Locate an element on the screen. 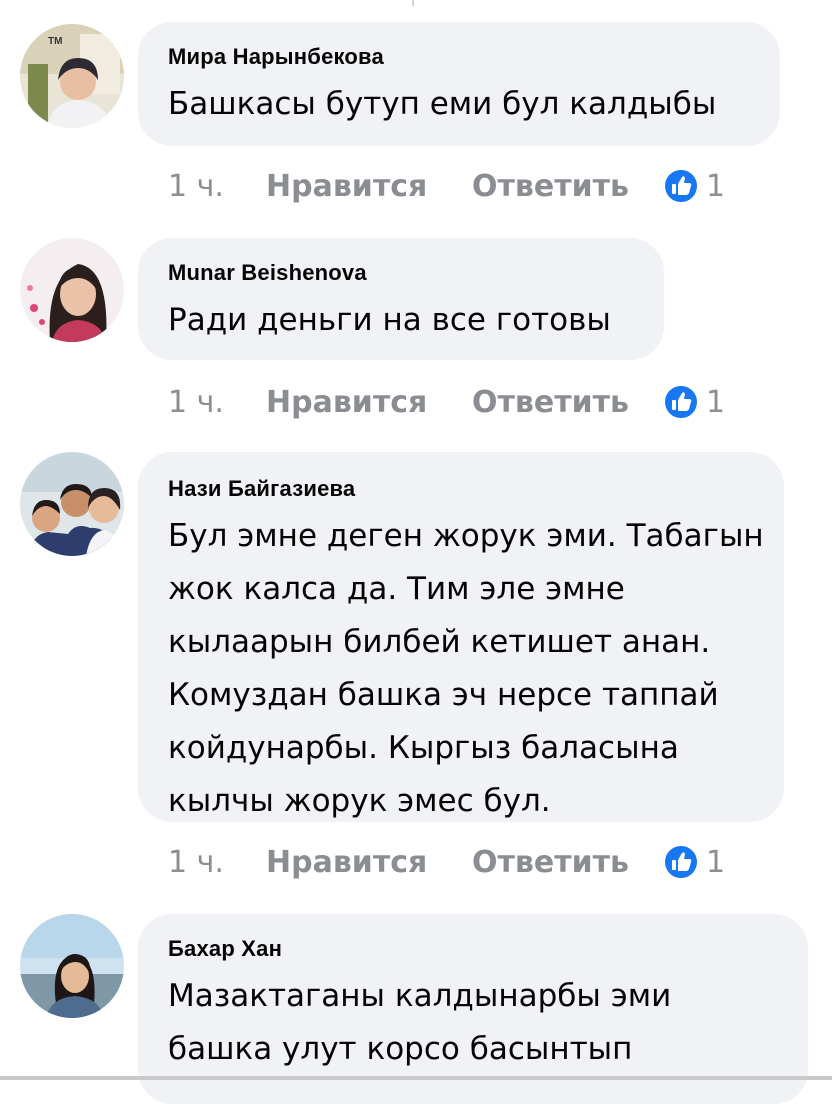 The height and width of the screenshot is (1104, 832). top-divider is located at coordinates (416, 3).